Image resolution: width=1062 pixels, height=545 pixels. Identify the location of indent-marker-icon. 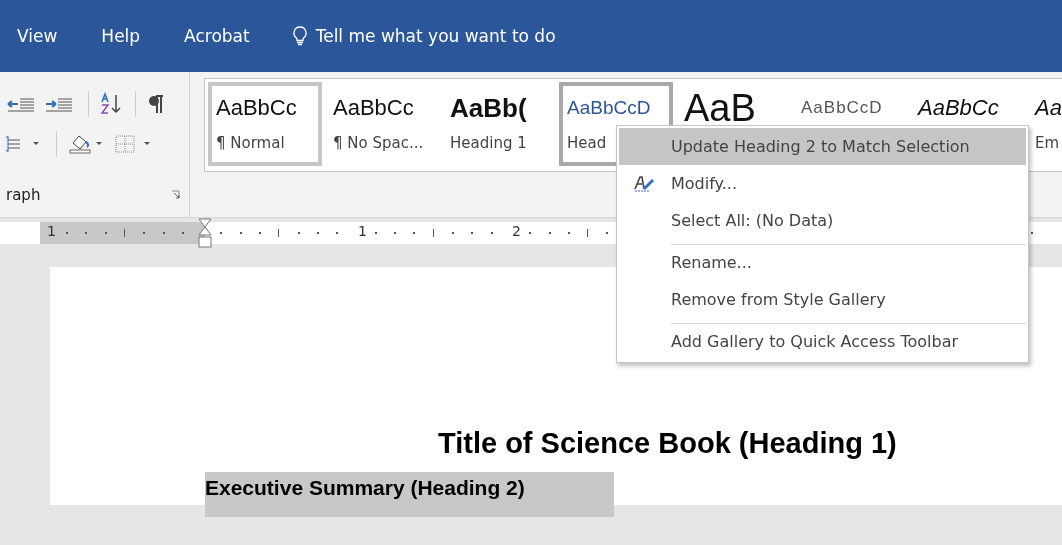
(205, 234).